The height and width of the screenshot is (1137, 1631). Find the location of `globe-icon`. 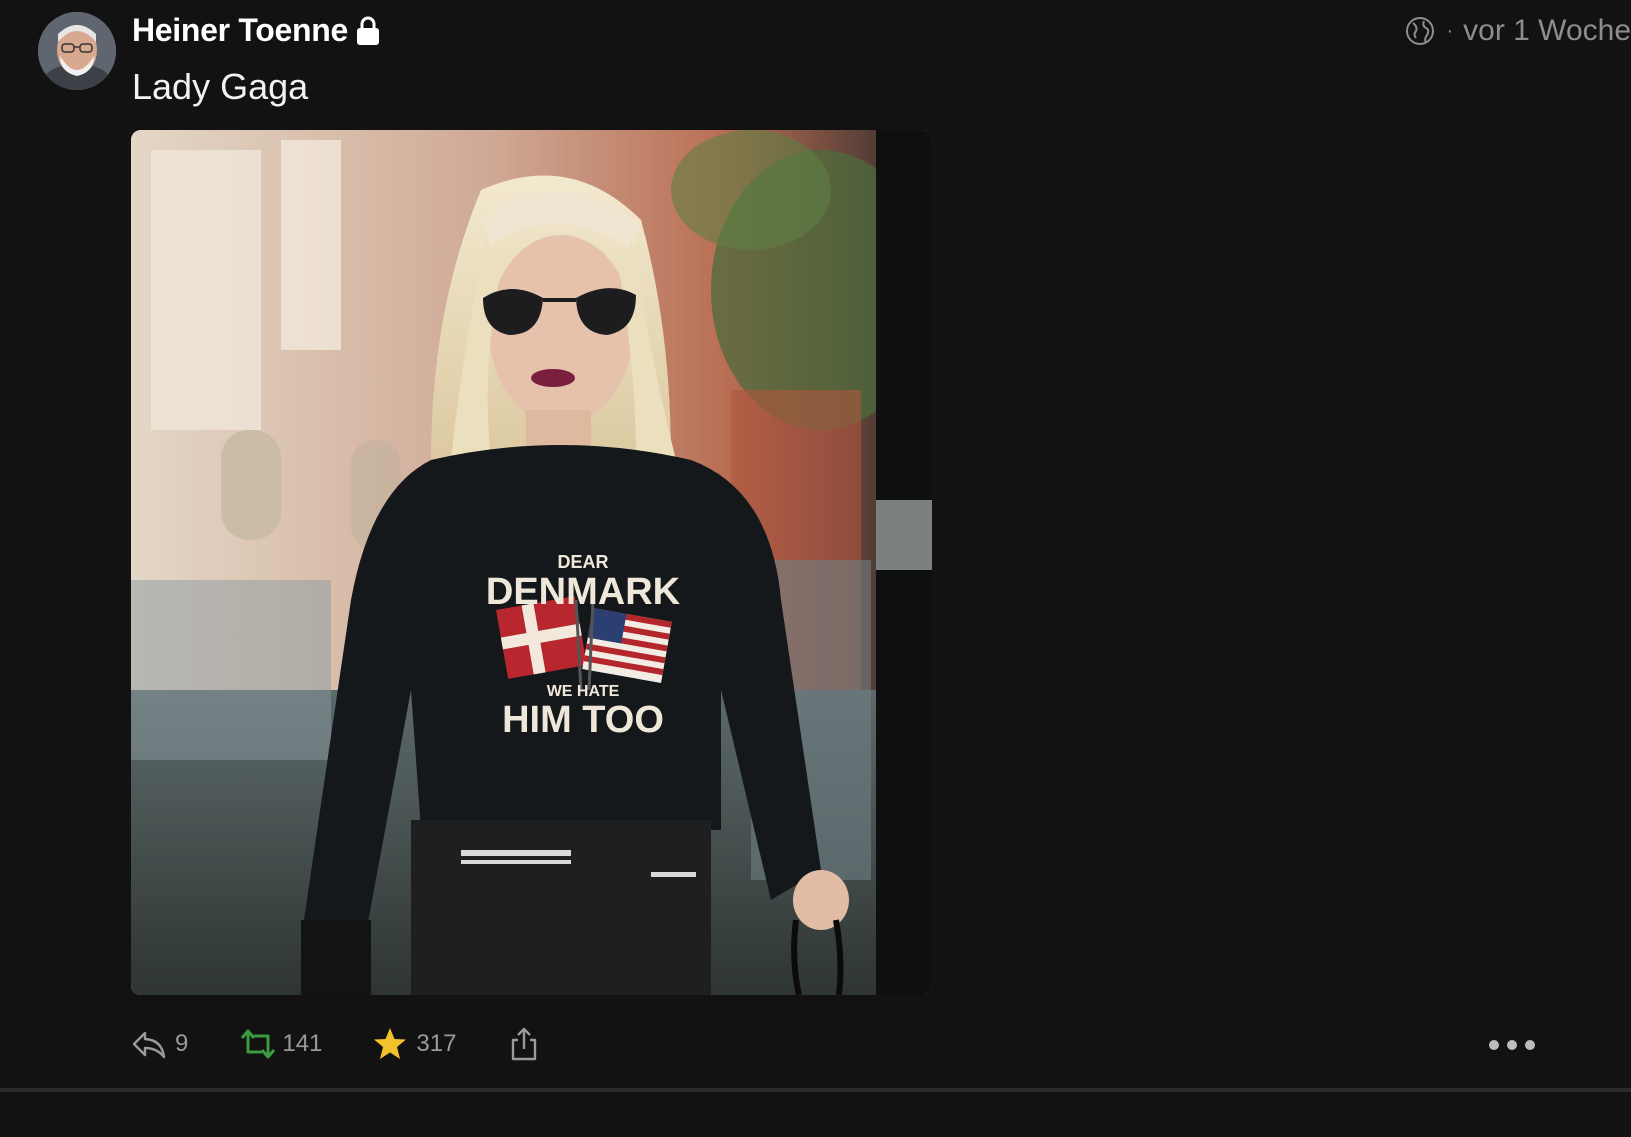

globe-icon is located at coordinates (1420, 31).